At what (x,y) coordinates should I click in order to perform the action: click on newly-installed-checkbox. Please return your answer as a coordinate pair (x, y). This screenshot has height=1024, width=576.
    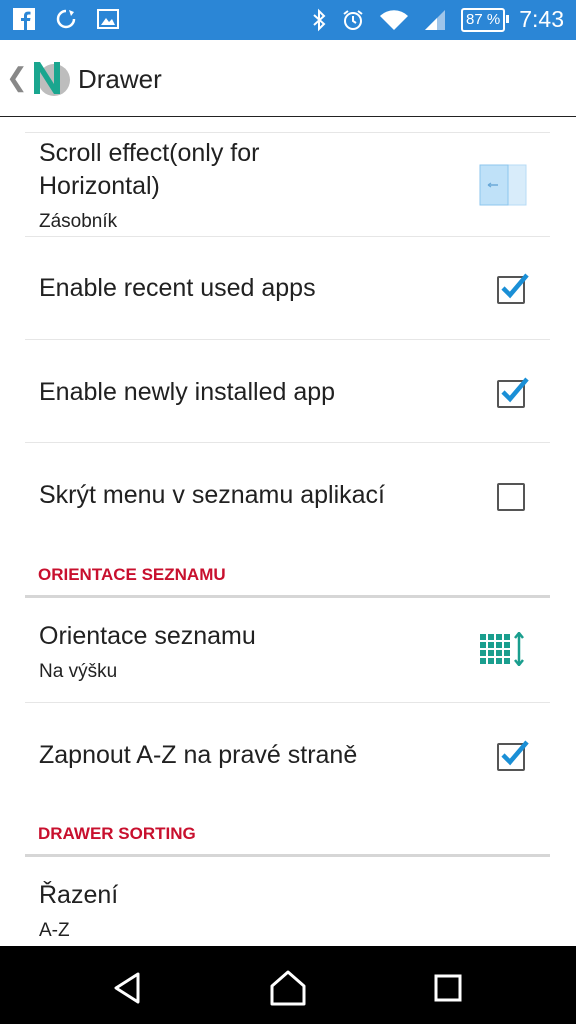
    Looking at the image, I should click on (513, 392).